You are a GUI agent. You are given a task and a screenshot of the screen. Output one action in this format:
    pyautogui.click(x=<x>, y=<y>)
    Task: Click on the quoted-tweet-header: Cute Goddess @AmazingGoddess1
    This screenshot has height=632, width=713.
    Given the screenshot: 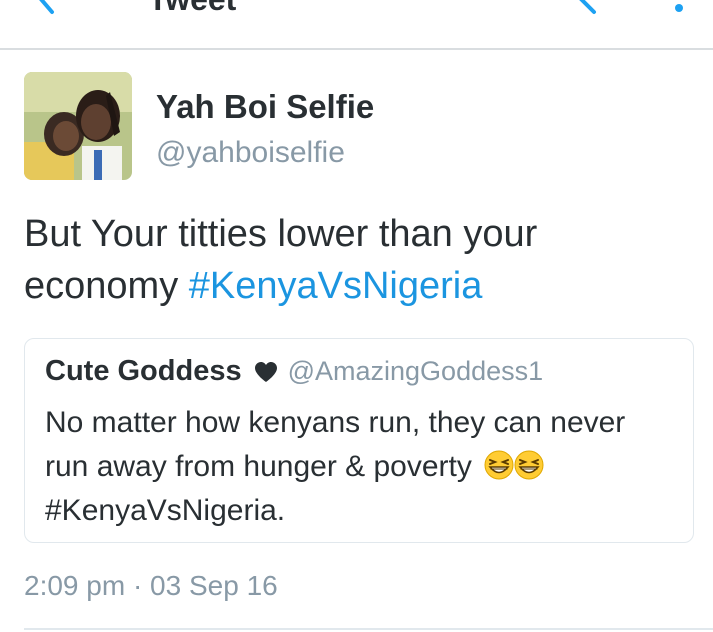 What is the action you would take?
    pyautogui.click(x=294, y=371)
    